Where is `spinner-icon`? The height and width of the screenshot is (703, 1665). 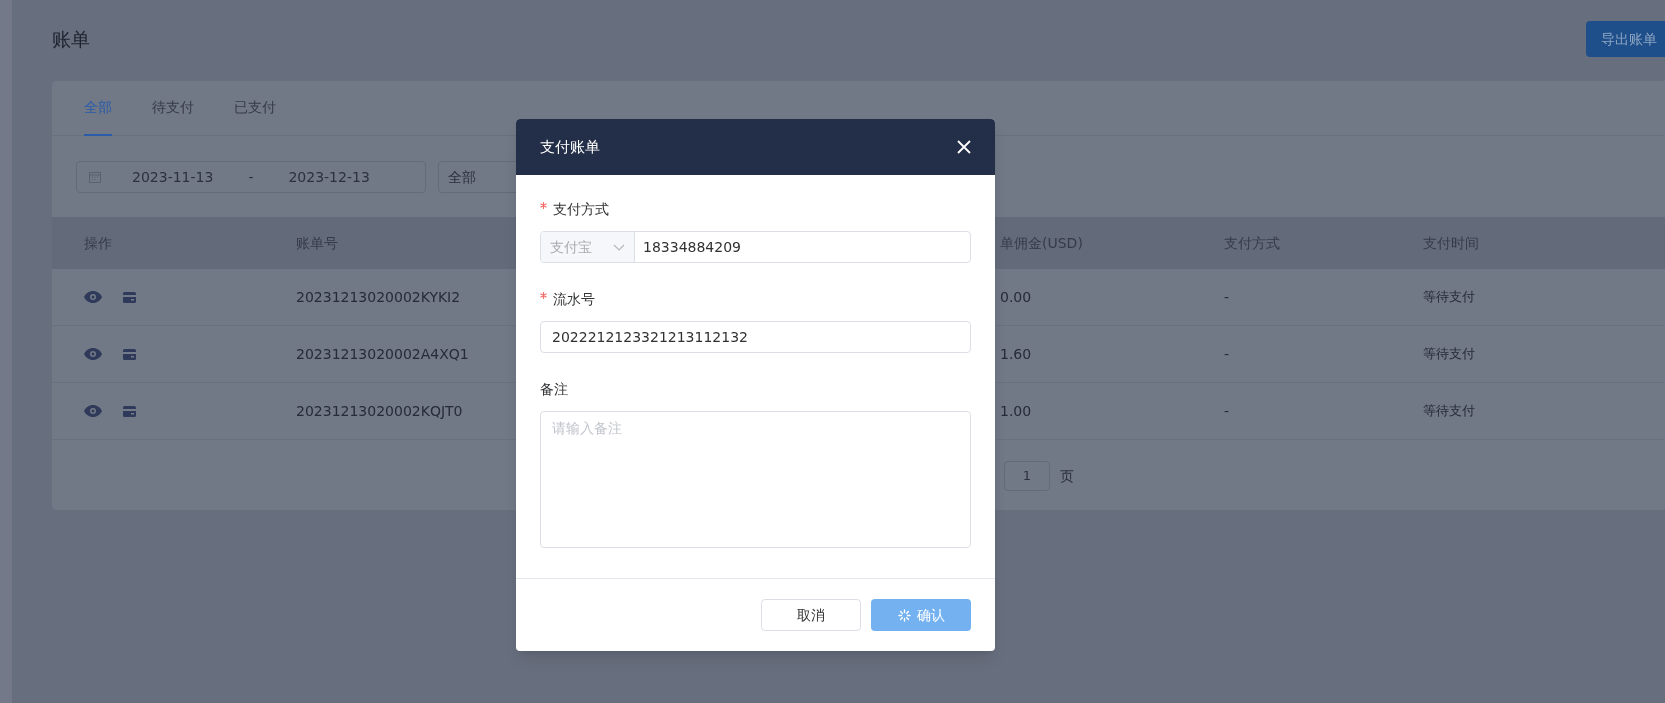 spinner-icon is located at coordinates (904, 615).